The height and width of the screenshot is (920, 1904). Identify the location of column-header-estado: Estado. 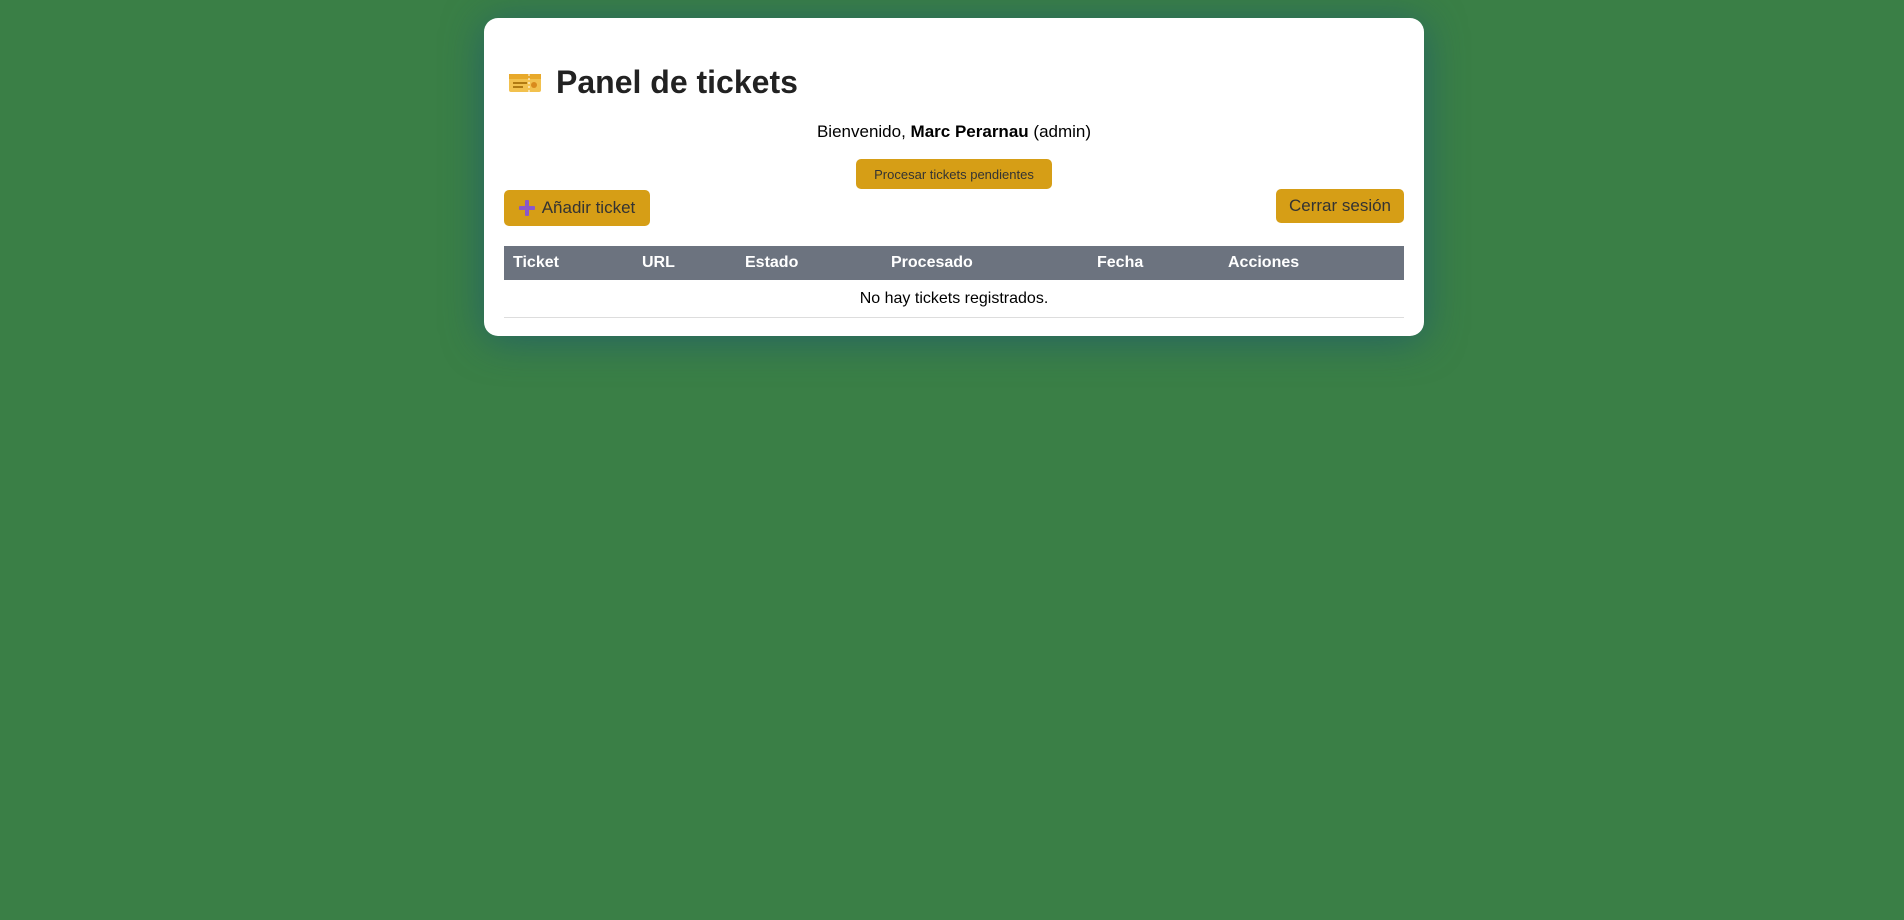
(772, 262).